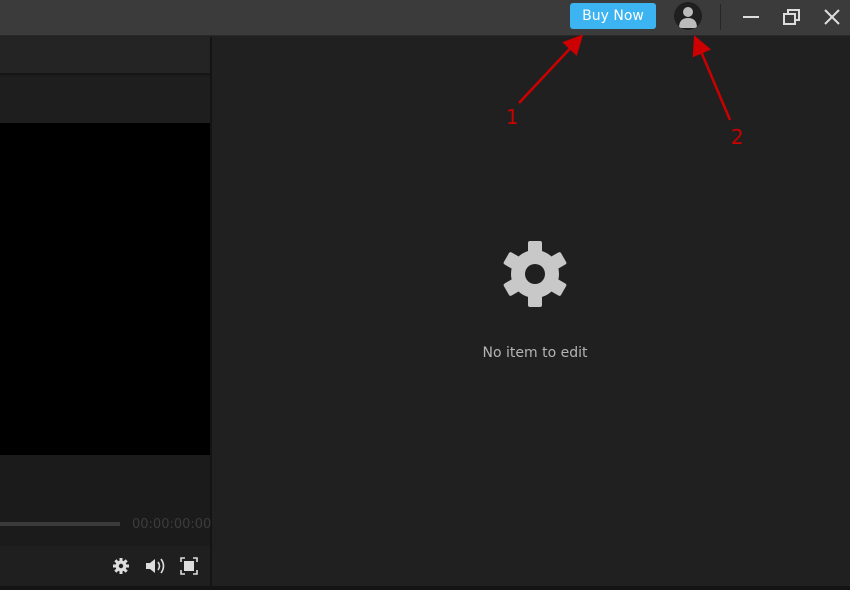 The image size is (850, 590). I want to click on minimize-icon, so click(751, 17).